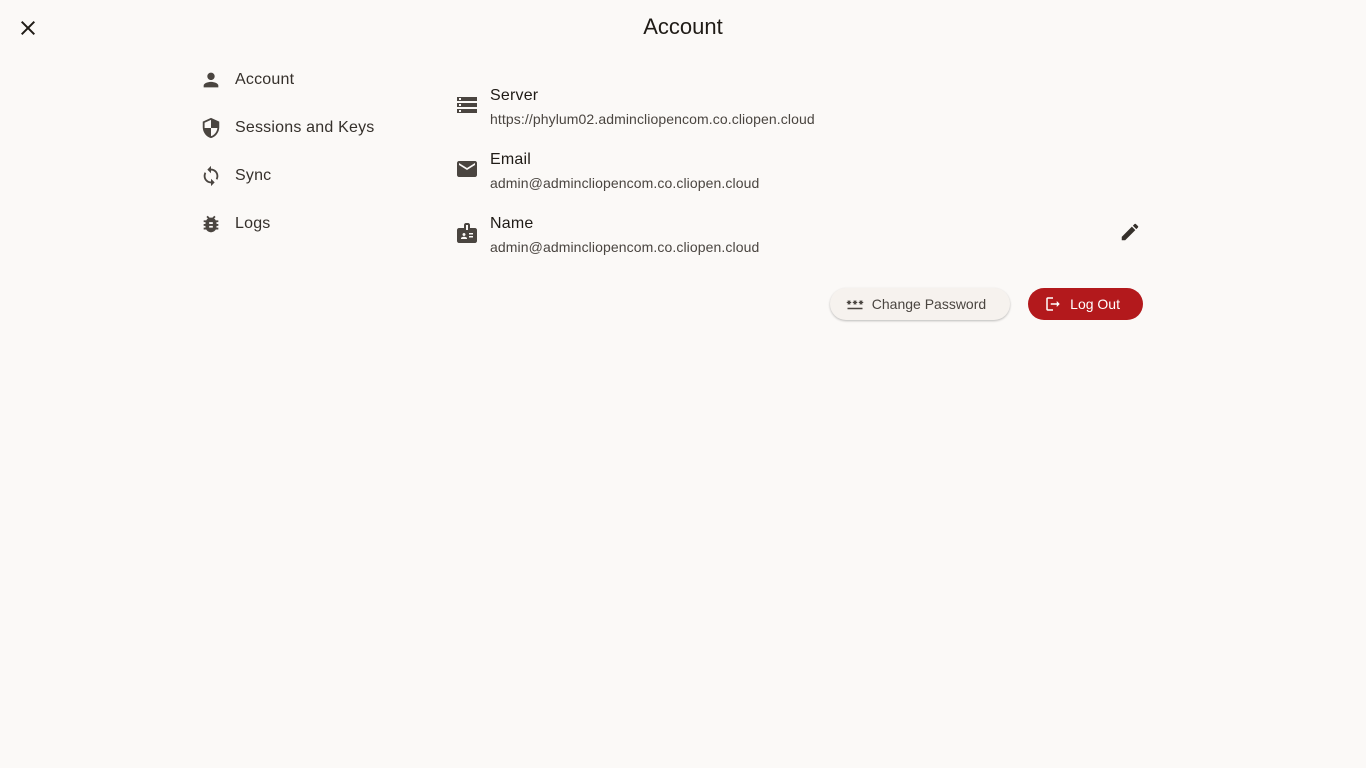  What do you see at coordinates (625, 247) in the screenshot?
I see `name-value: admin@admincliopencom.co.cliopen.cloud` at bounding box center [625, 247].